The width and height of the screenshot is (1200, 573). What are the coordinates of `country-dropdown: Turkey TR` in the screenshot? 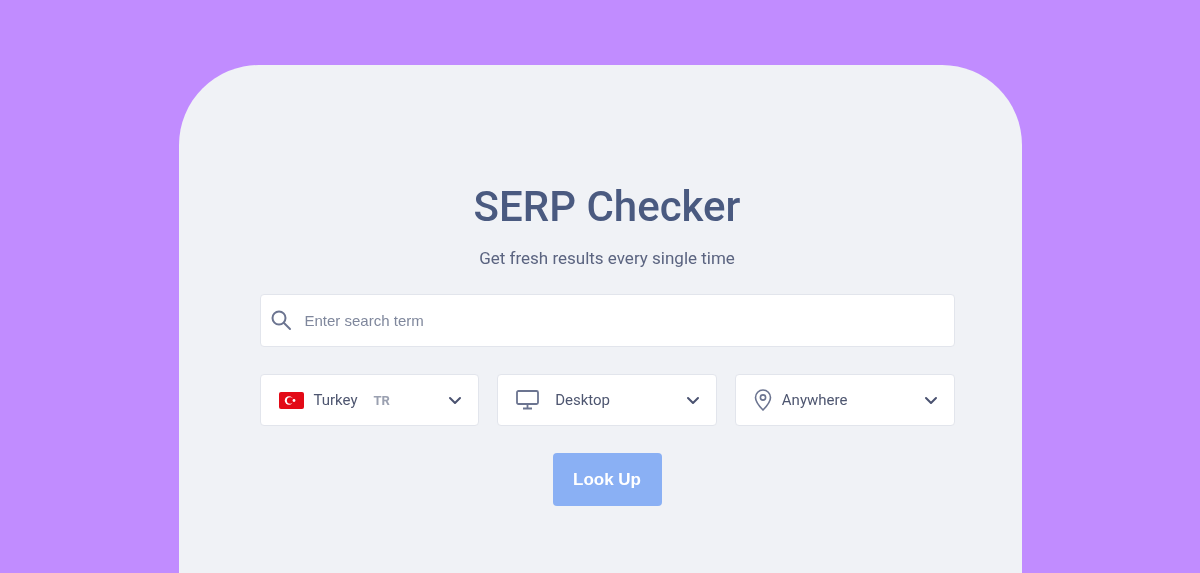 It's located at (369, 400).